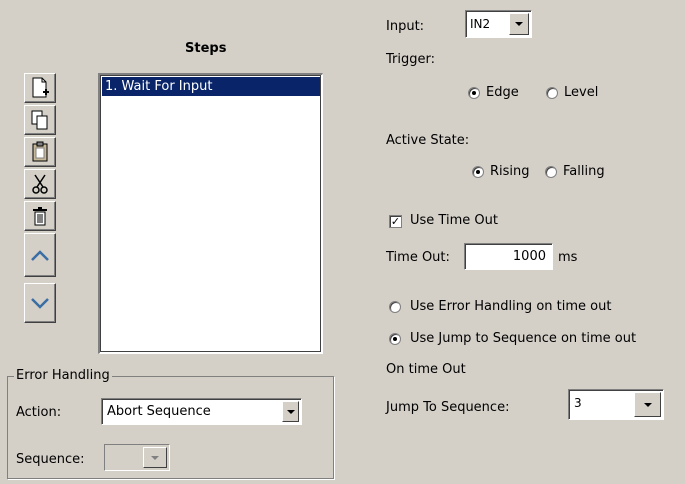 Image resolution: width=685 pixels, height=484 pixels. I want to click on cut-icon, so click(40, 184).